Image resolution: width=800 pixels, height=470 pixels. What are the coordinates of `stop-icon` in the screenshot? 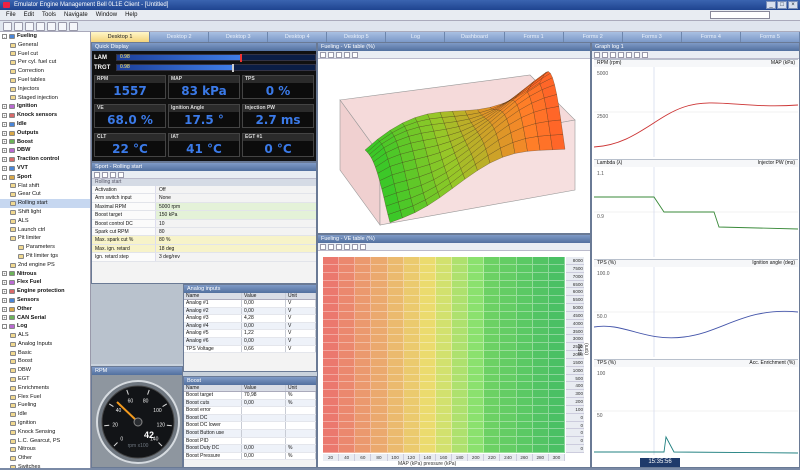 It's located at (629, 55).